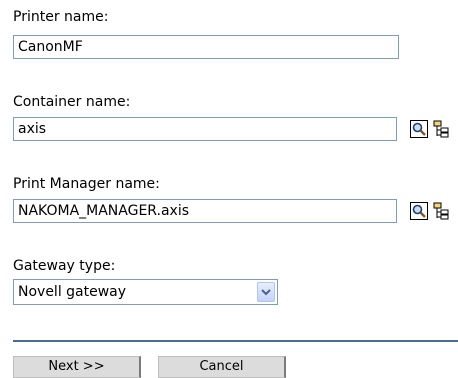 The width and height of the screenshot is (458, 378). I want to click on chevron-down-icon, so click(266, 292).